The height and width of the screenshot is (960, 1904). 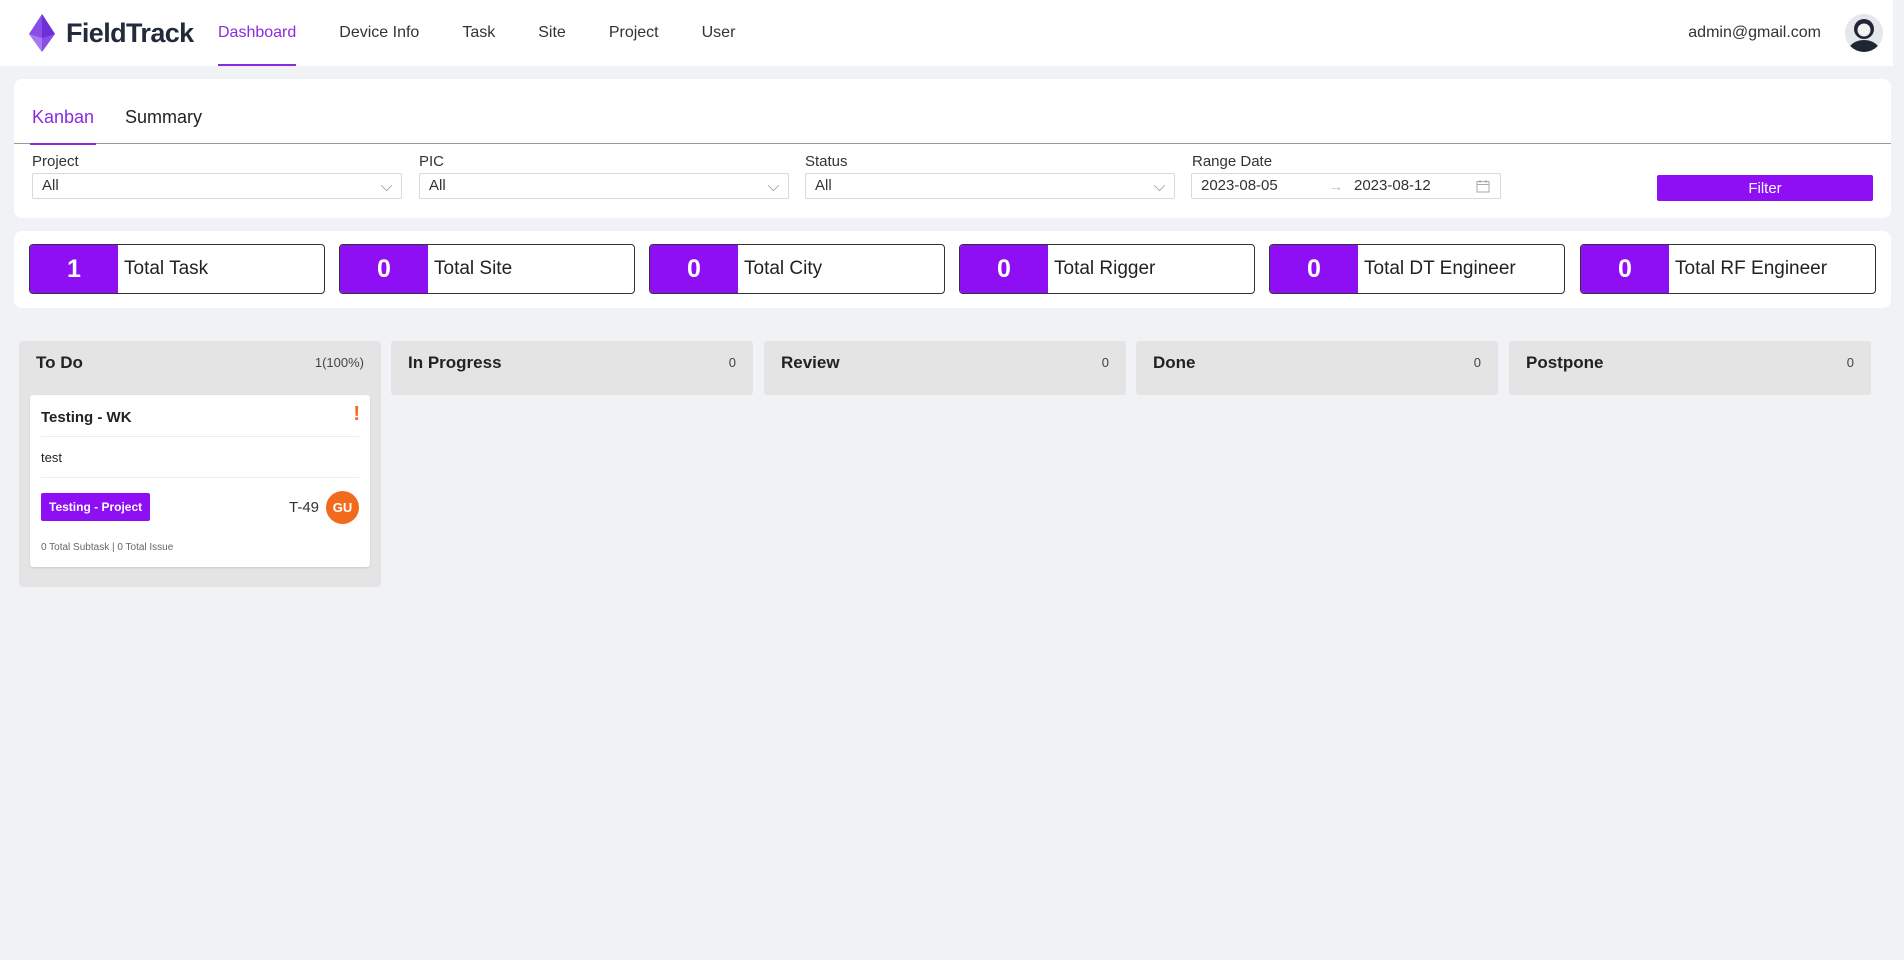 I want to click on pic-select-value: All, so click(x=437, y=185).